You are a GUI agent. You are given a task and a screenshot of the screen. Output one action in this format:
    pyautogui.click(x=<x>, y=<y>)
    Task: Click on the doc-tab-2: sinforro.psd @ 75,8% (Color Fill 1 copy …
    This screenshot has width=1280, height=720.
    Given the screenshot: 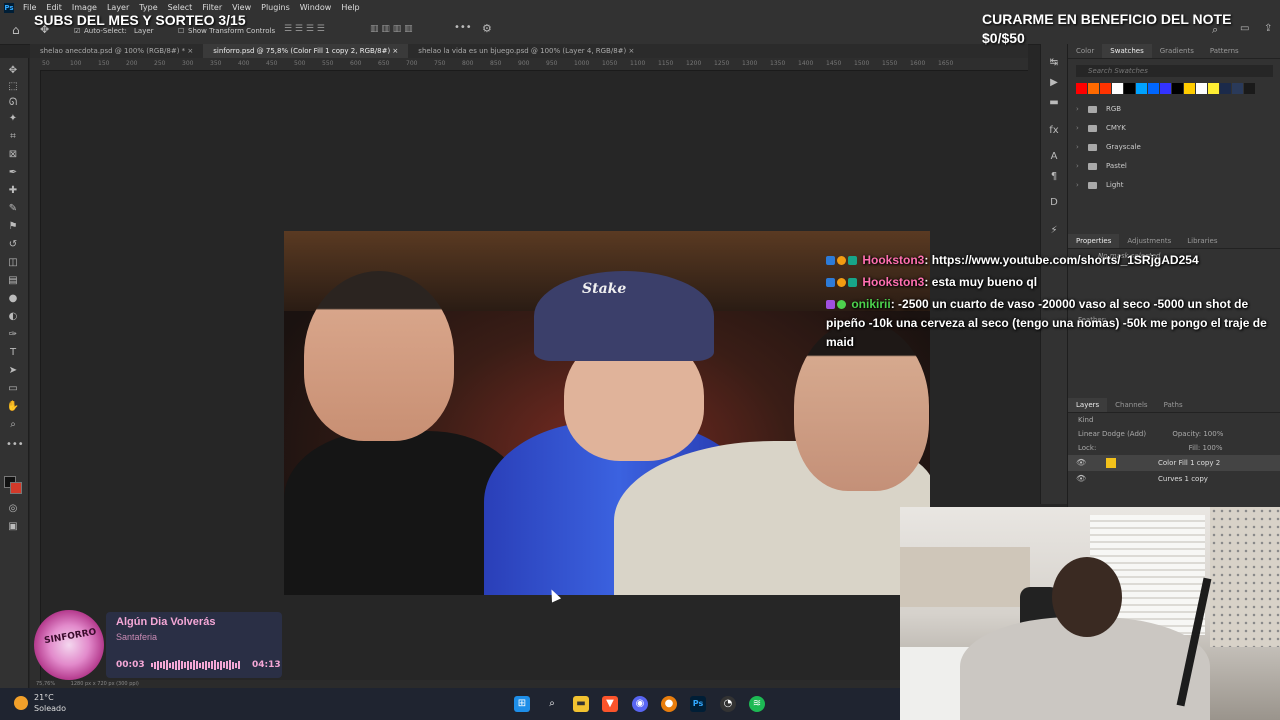 What is the action you would take?
    pyautogui.click(x=306, y=51)
    